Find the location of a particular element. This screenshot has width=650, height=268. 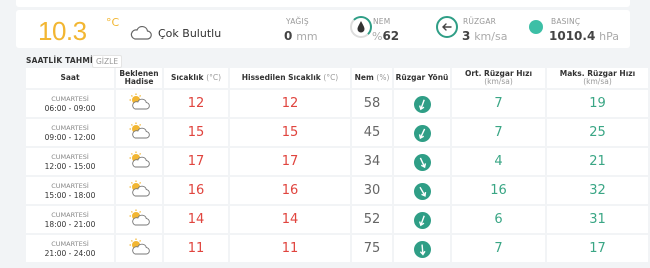

temp-cell: 16 is located at coordinates (196, 190).